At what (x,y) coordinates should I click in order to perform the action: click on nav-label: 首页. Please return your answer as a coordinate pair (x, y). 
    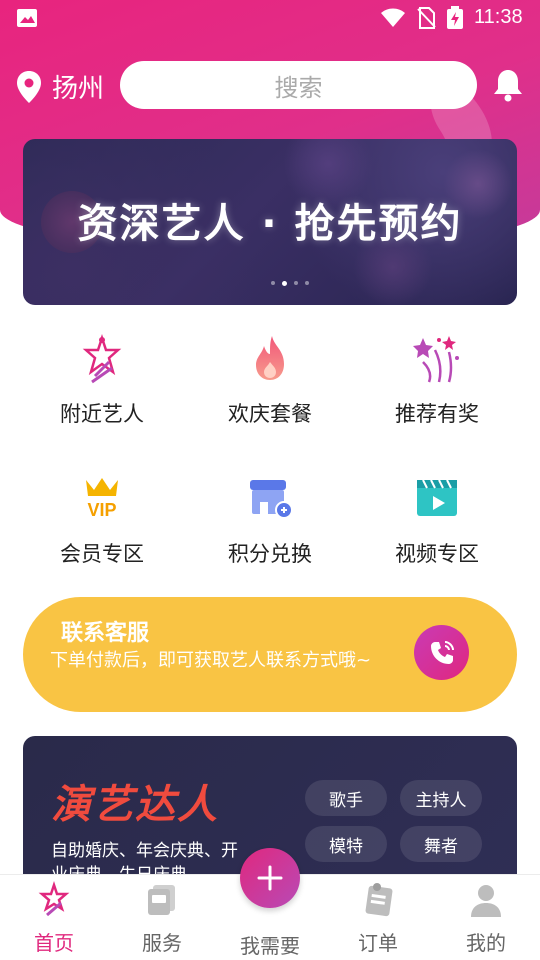
    Looking at the image, I should click on (54, 943).